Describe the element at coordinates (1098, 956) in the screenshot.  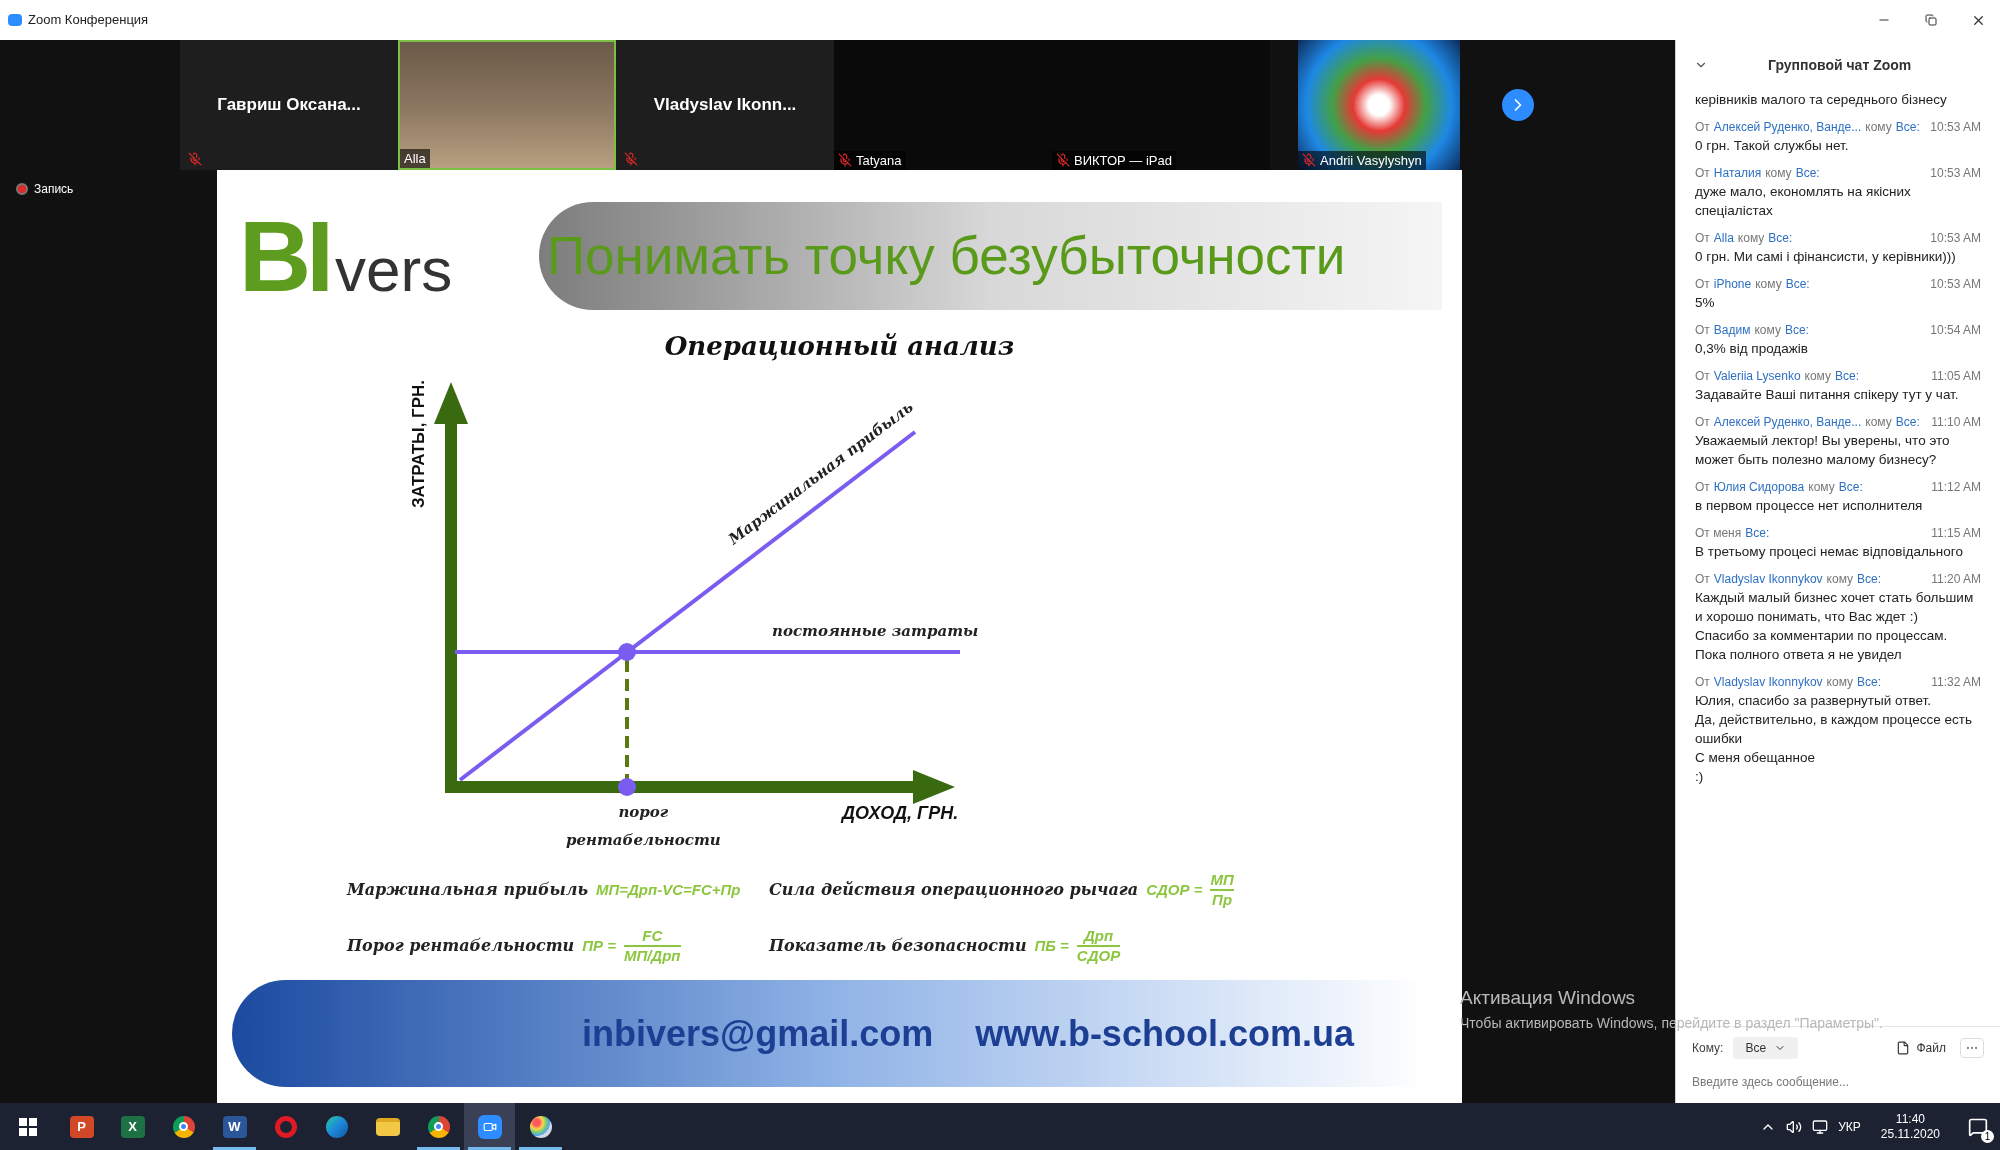
I see `fraction-denominator: СДОР` at that location.